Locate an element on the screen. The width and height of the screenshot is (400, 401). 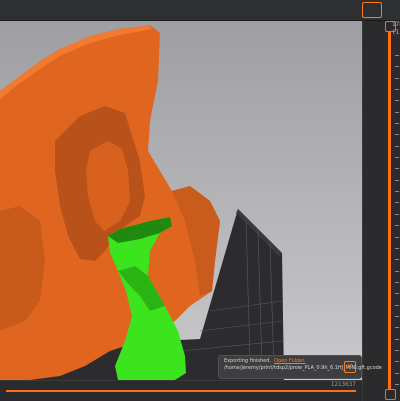
close-notification-button: ✕ is located at coordinates (350, 367).